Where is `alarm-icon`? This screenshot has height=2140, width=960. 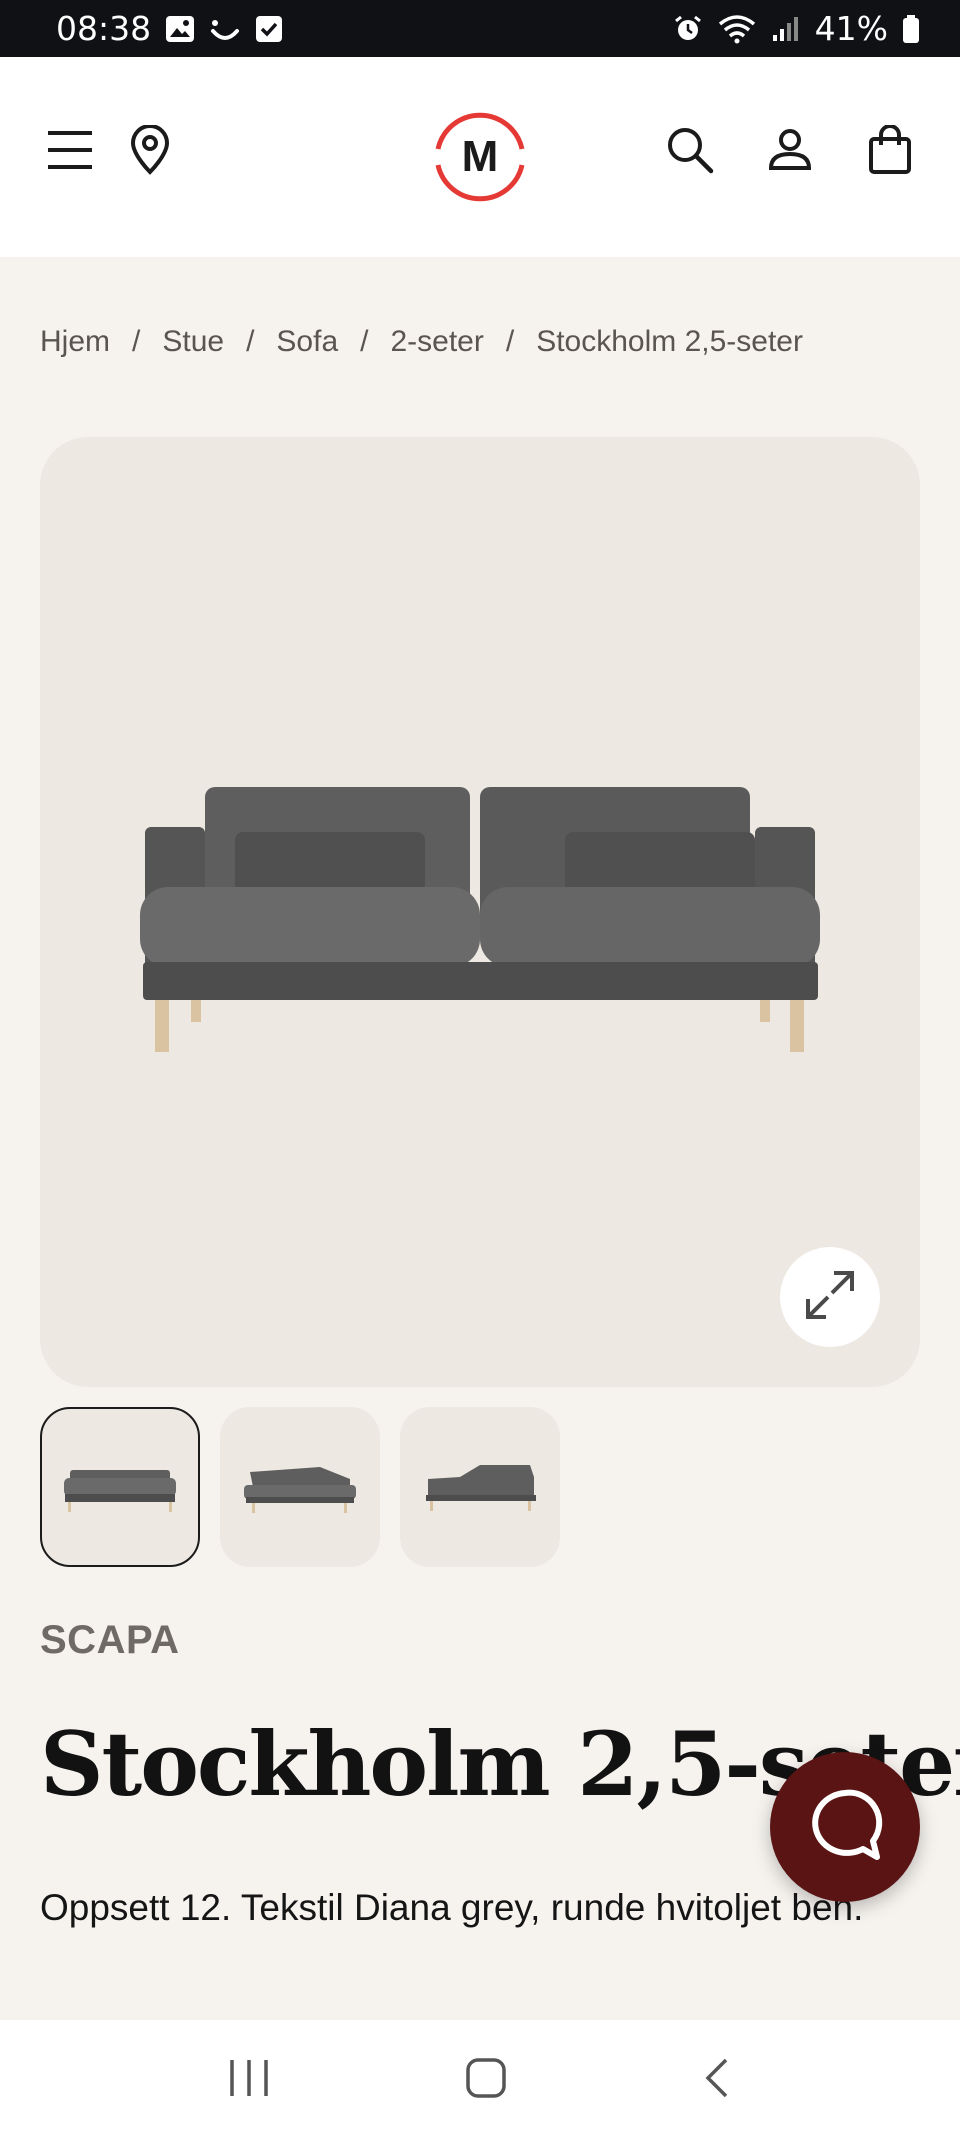 alarm-icon is located at coordinates (688, 29).